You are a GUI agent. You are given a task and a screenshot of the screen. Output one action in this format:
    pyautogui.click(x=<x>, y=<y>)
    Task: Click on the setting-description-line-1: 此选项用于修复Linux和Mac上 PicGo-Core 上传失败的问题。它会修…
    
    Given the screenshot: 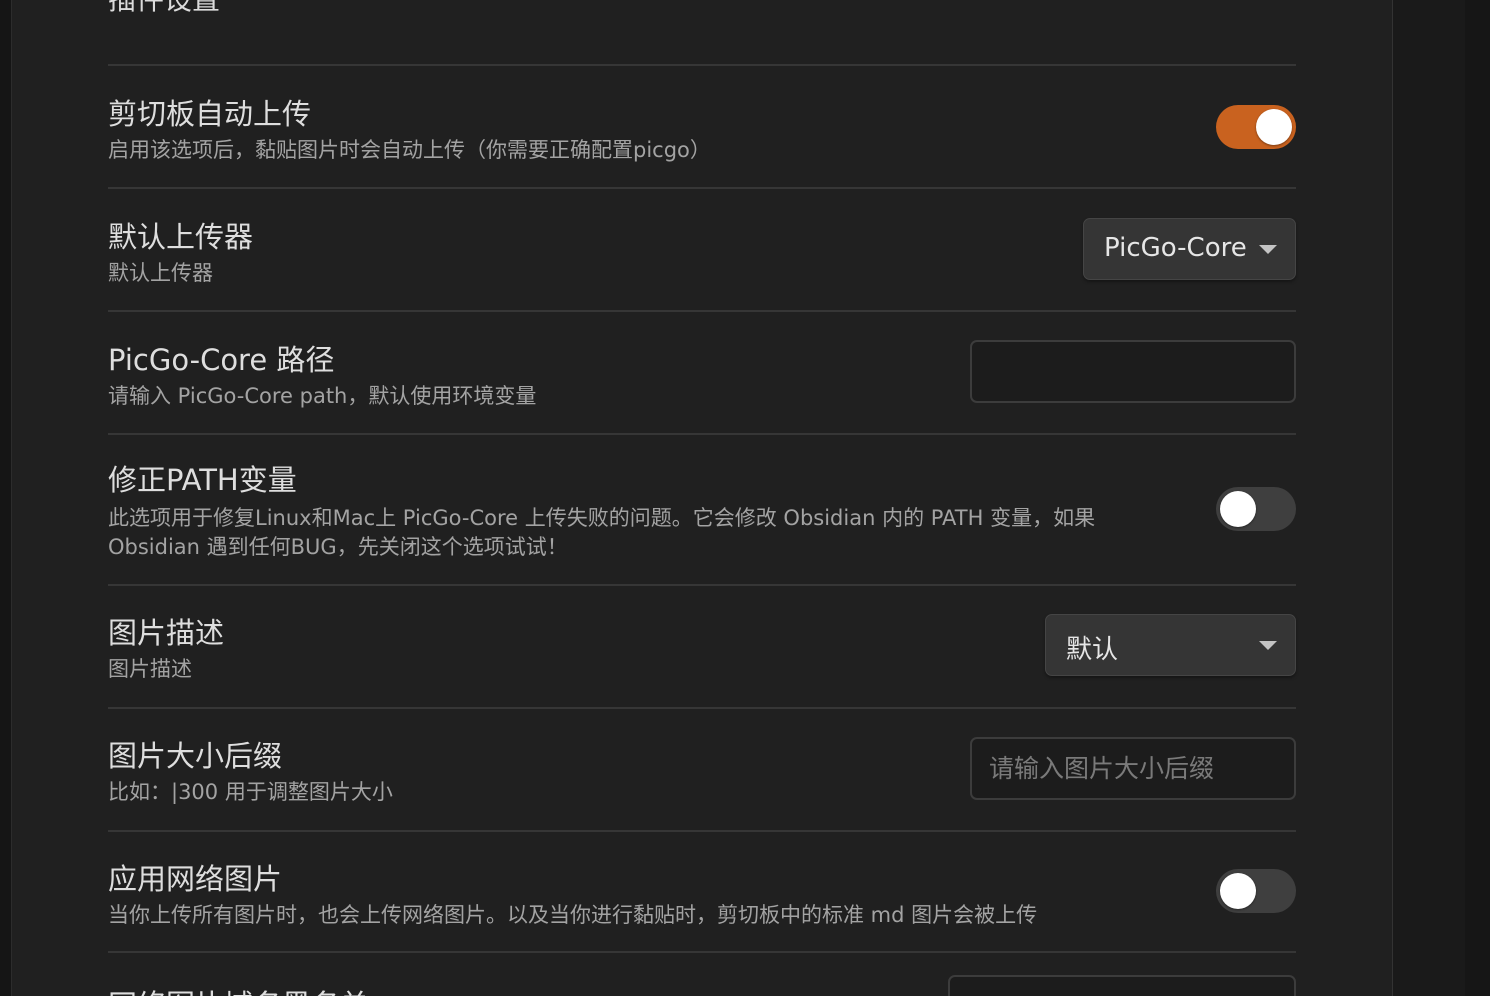 What is the action you would take?
    pyautogui.click(x=602, y=518)
    